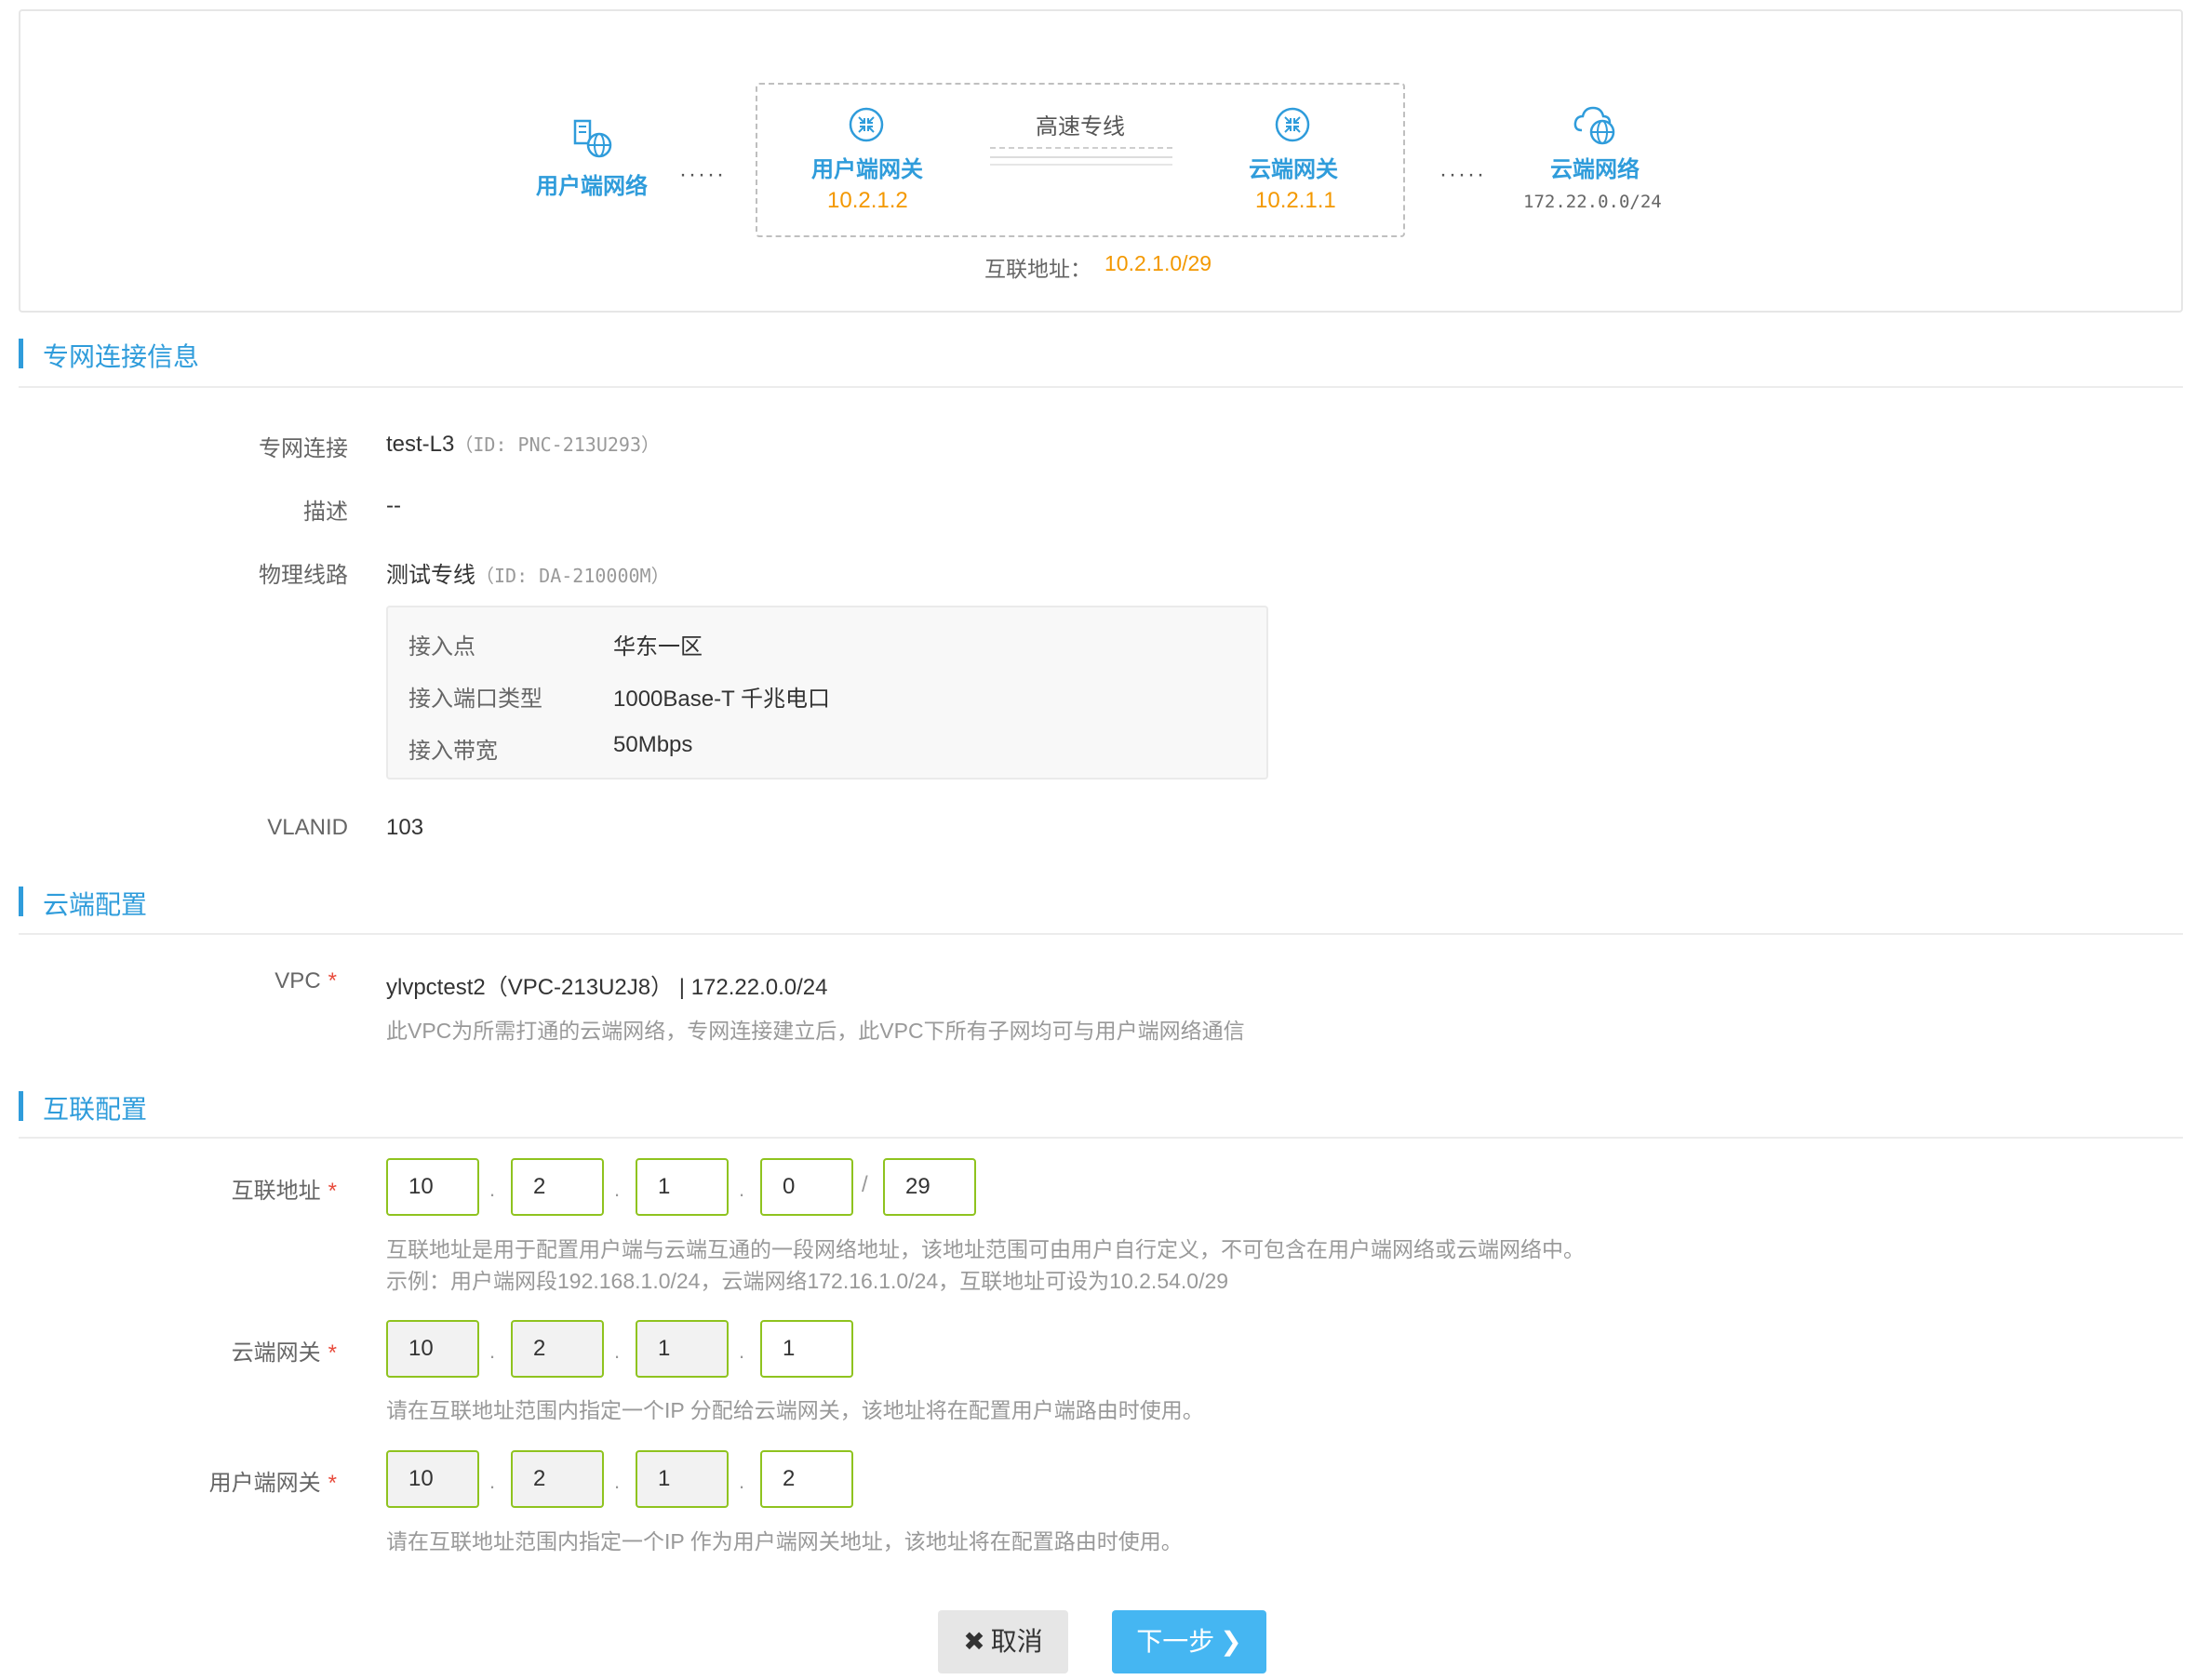 This screenshot has width=2209, height=1680. What do you see at coordinates (276, 1353) in the screenshot?
I see `cloud-gateway-field-label-text: 云端网关` at bounding box center [276, 1353].